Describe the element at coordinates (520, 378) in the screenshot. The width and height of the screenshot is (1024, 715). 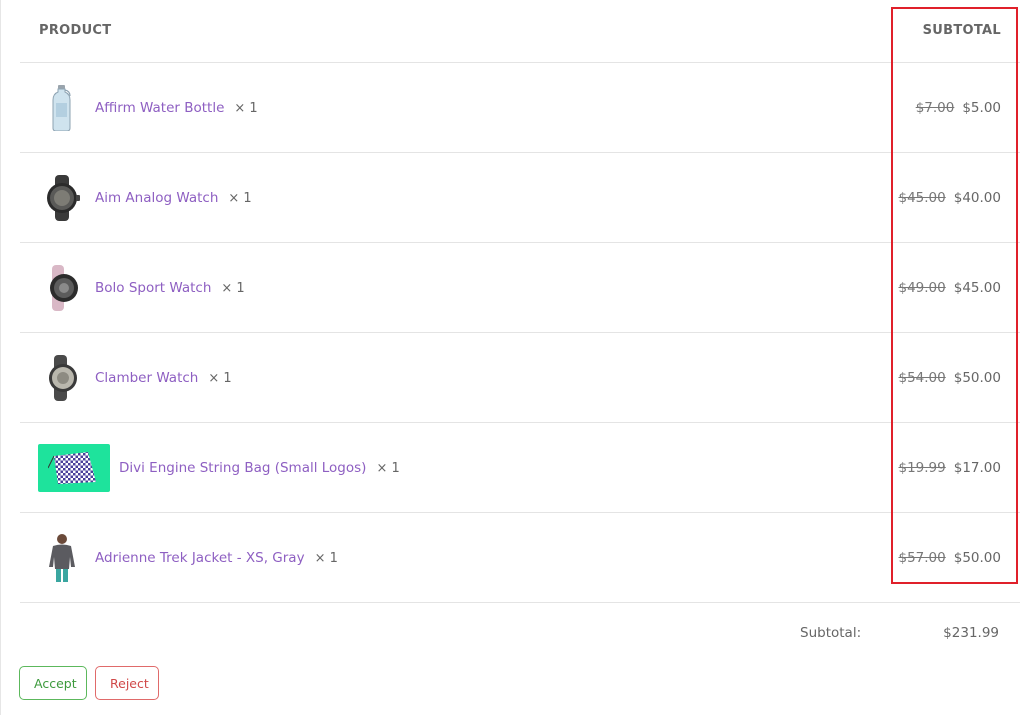
I see `table-row: Clamber Watch × 1 $54.00 $50.00` at that location.